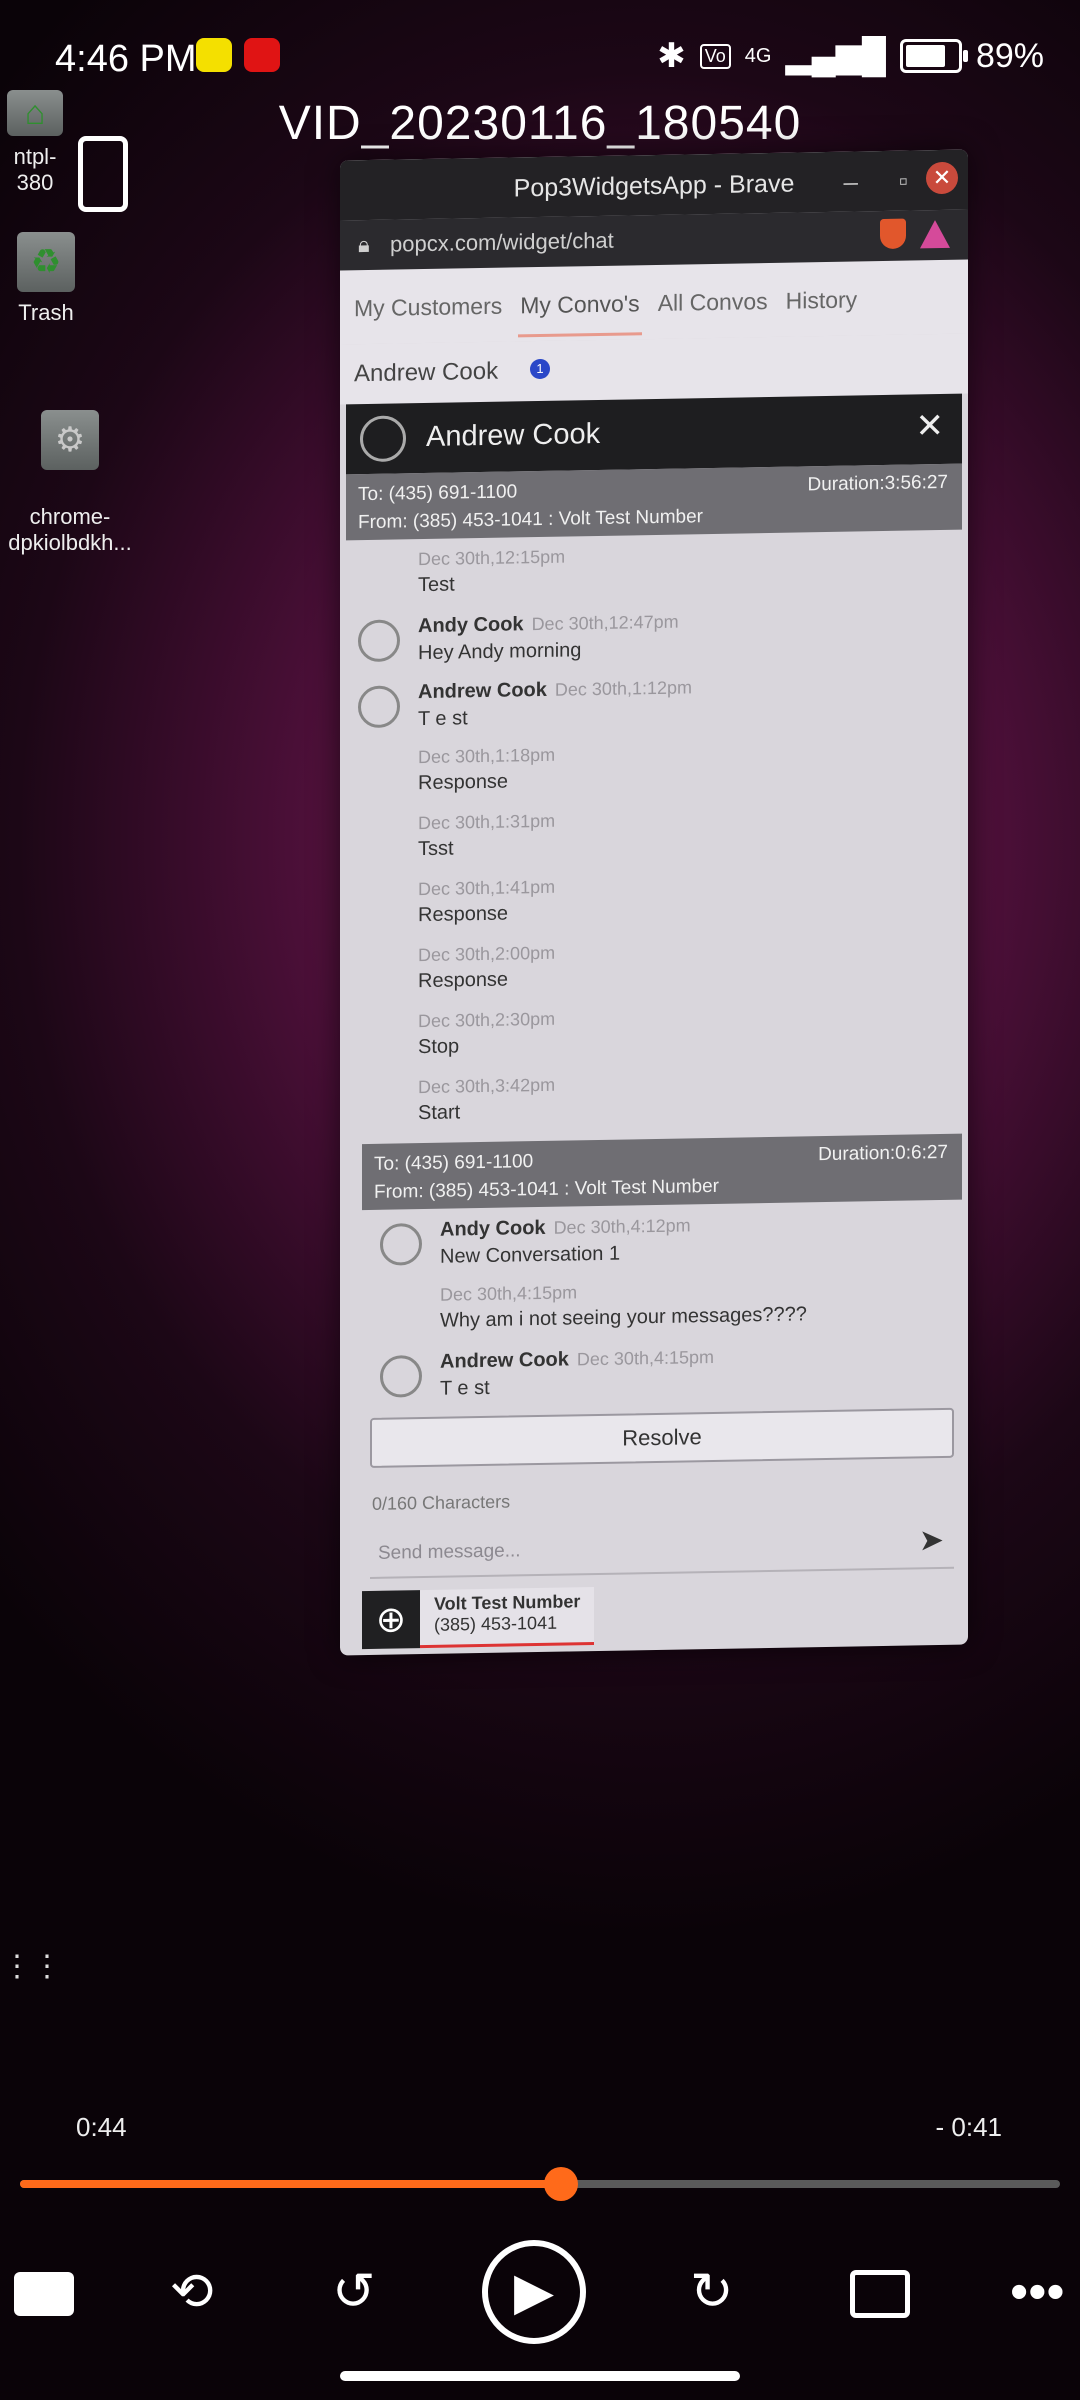 The image size is (1080, 2400). What do you see at coordinates (70, 440) in the screenshot?
I see `chrome-app-icon: ⚙` at bounding box center [70, 440].